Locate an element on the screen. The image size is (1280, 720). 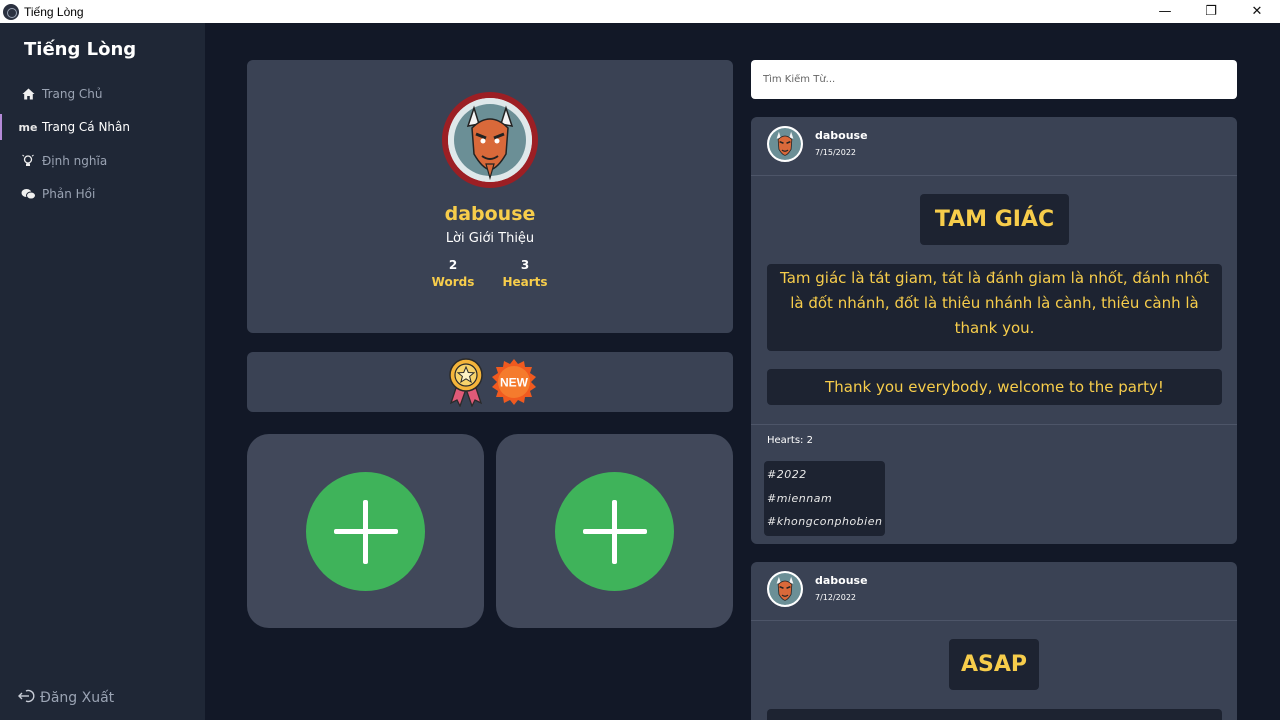
badges-card: NEW is located at coordinates (490, 382).